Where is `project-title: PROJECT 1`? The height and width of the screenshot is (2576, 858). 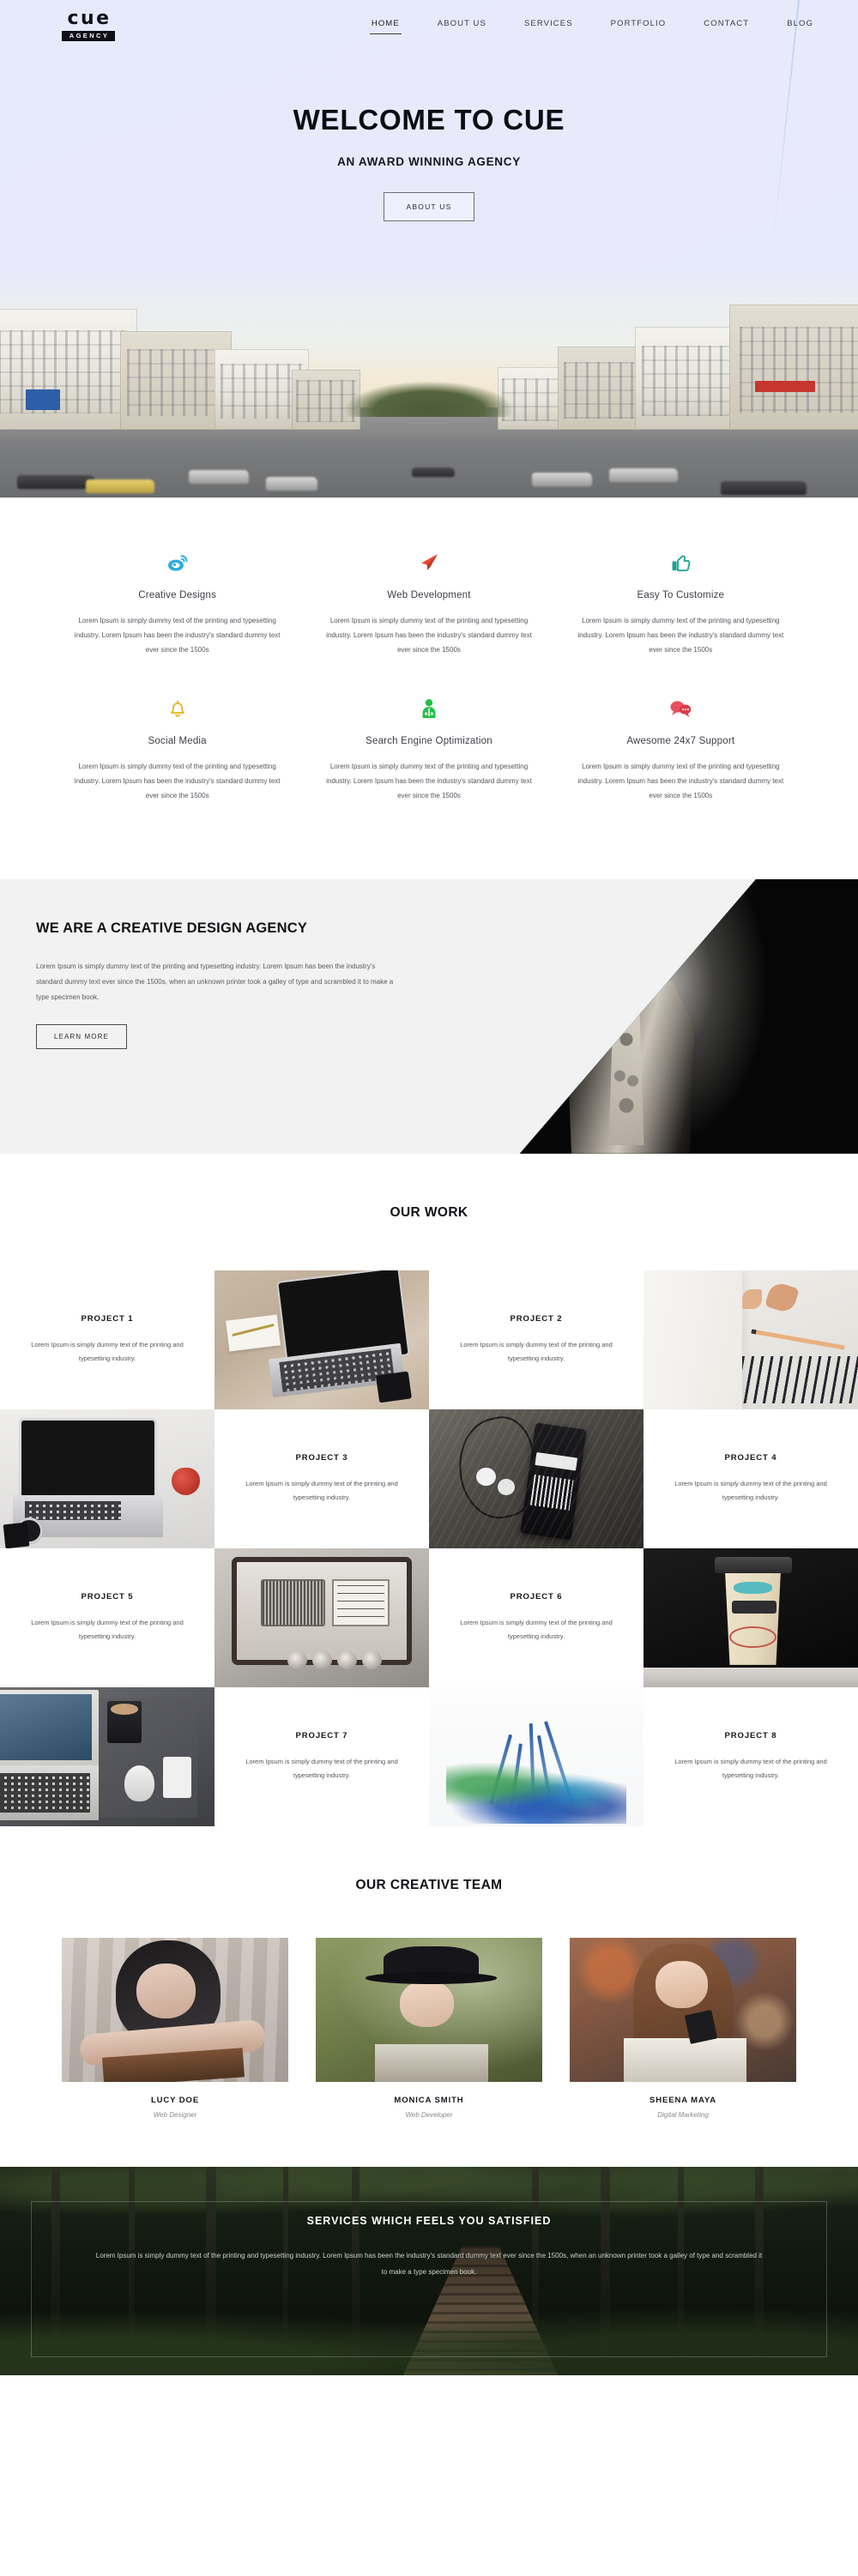
project-title: PROJECT 1 is located at coordinates (108, 1319).